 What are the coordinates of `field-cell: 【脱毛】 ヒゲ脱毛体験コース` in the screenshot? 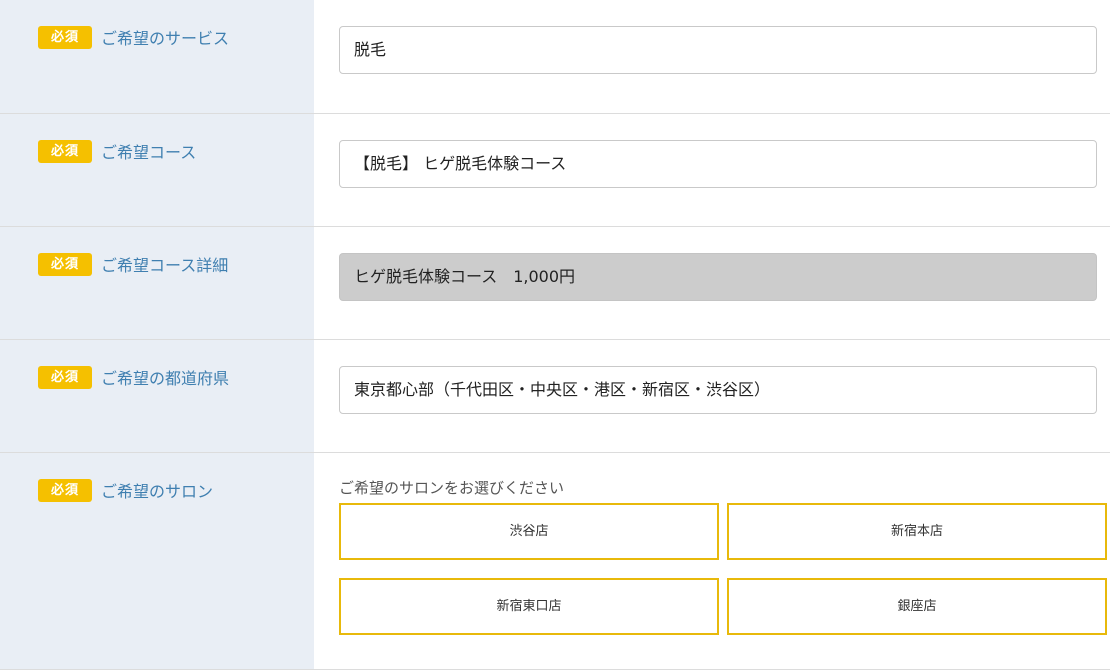 It's located at (712, 170).